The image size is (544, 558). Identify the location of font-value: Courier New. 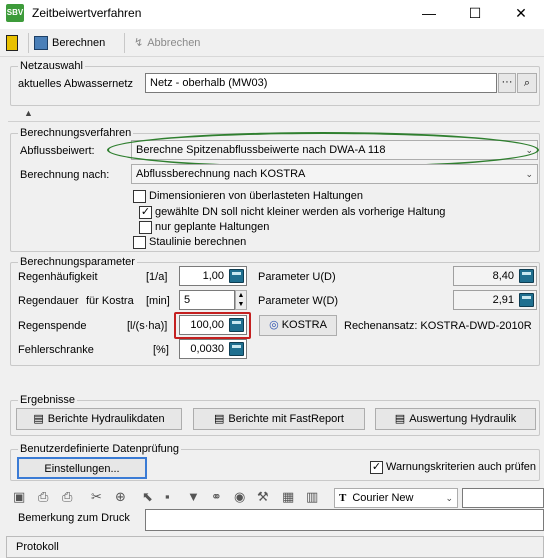
(383, 498).